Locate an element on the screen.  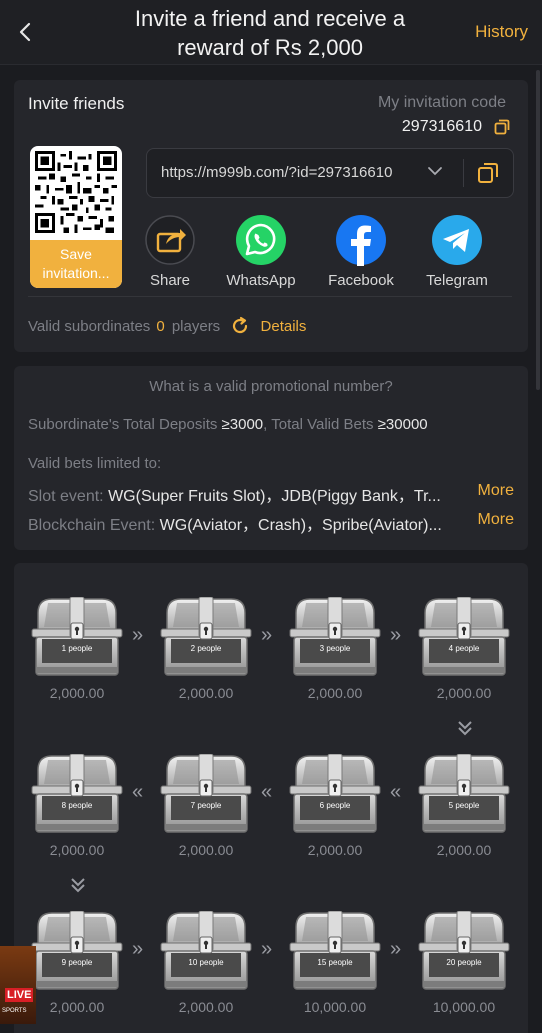
whatsapp-icon is located at coordinates (261, 240).